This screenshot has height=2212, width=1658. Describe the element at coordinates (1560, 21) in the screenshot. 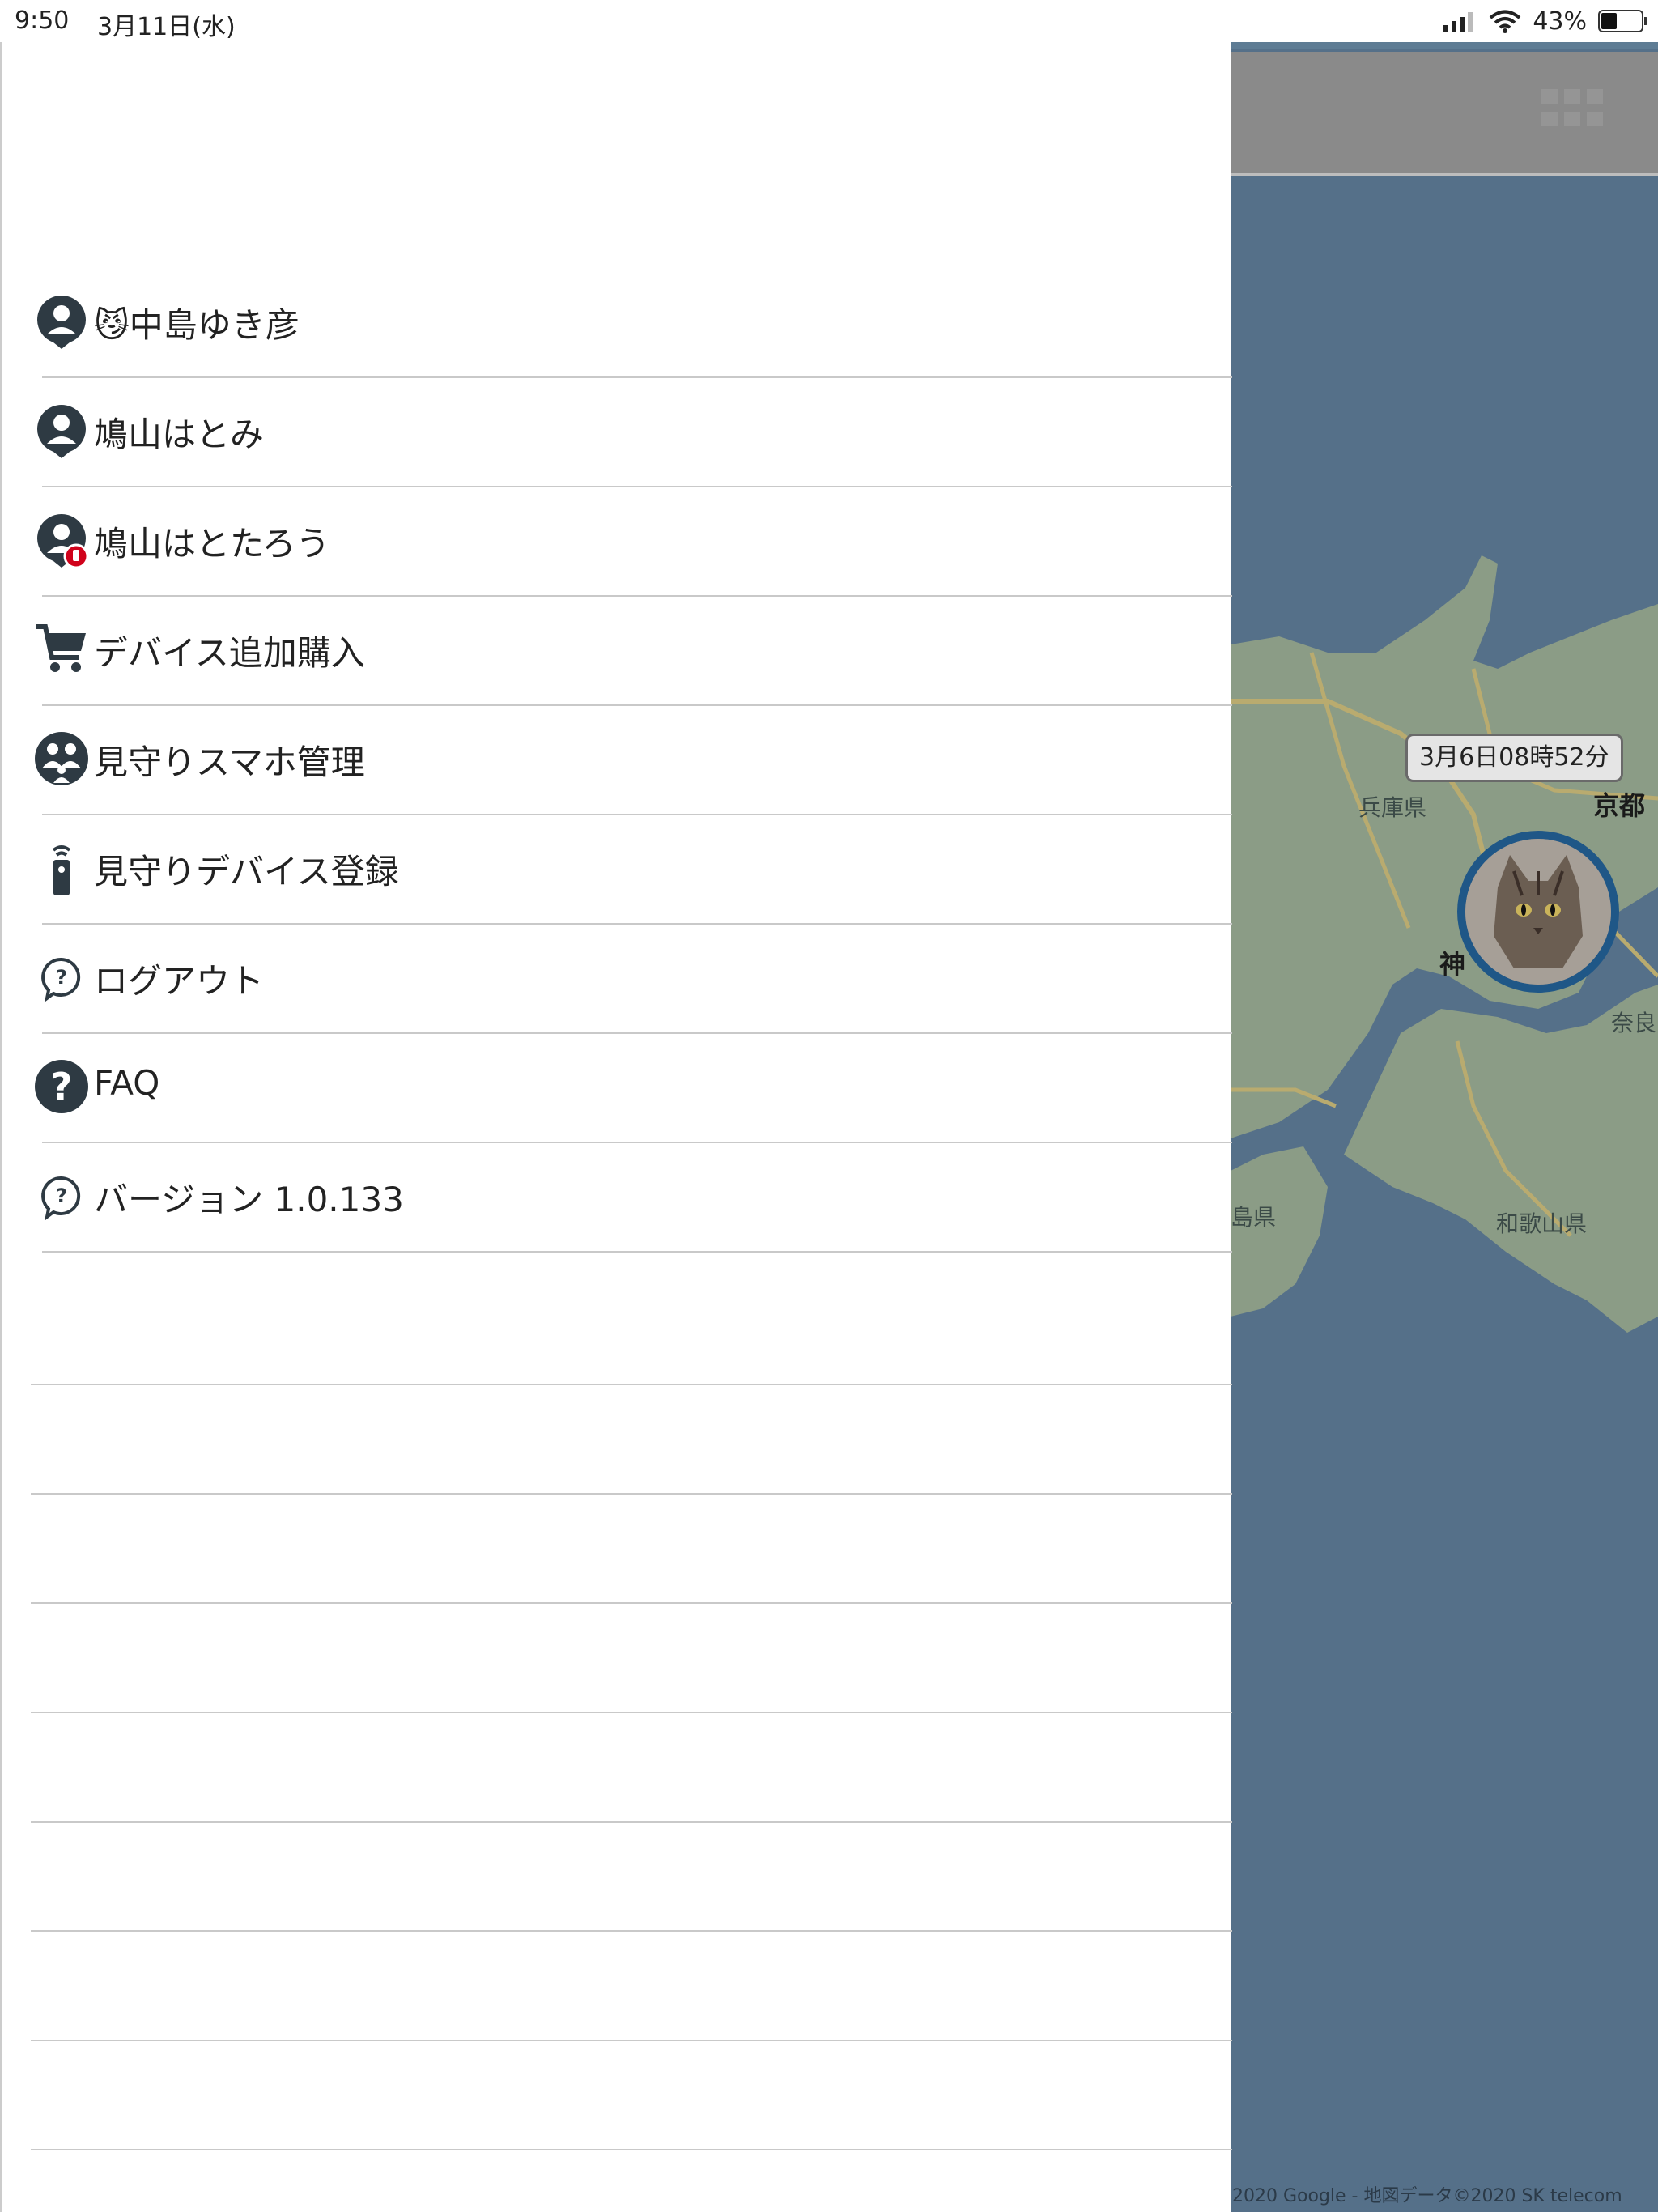

I see `battery-percentage: 43%` at that location.